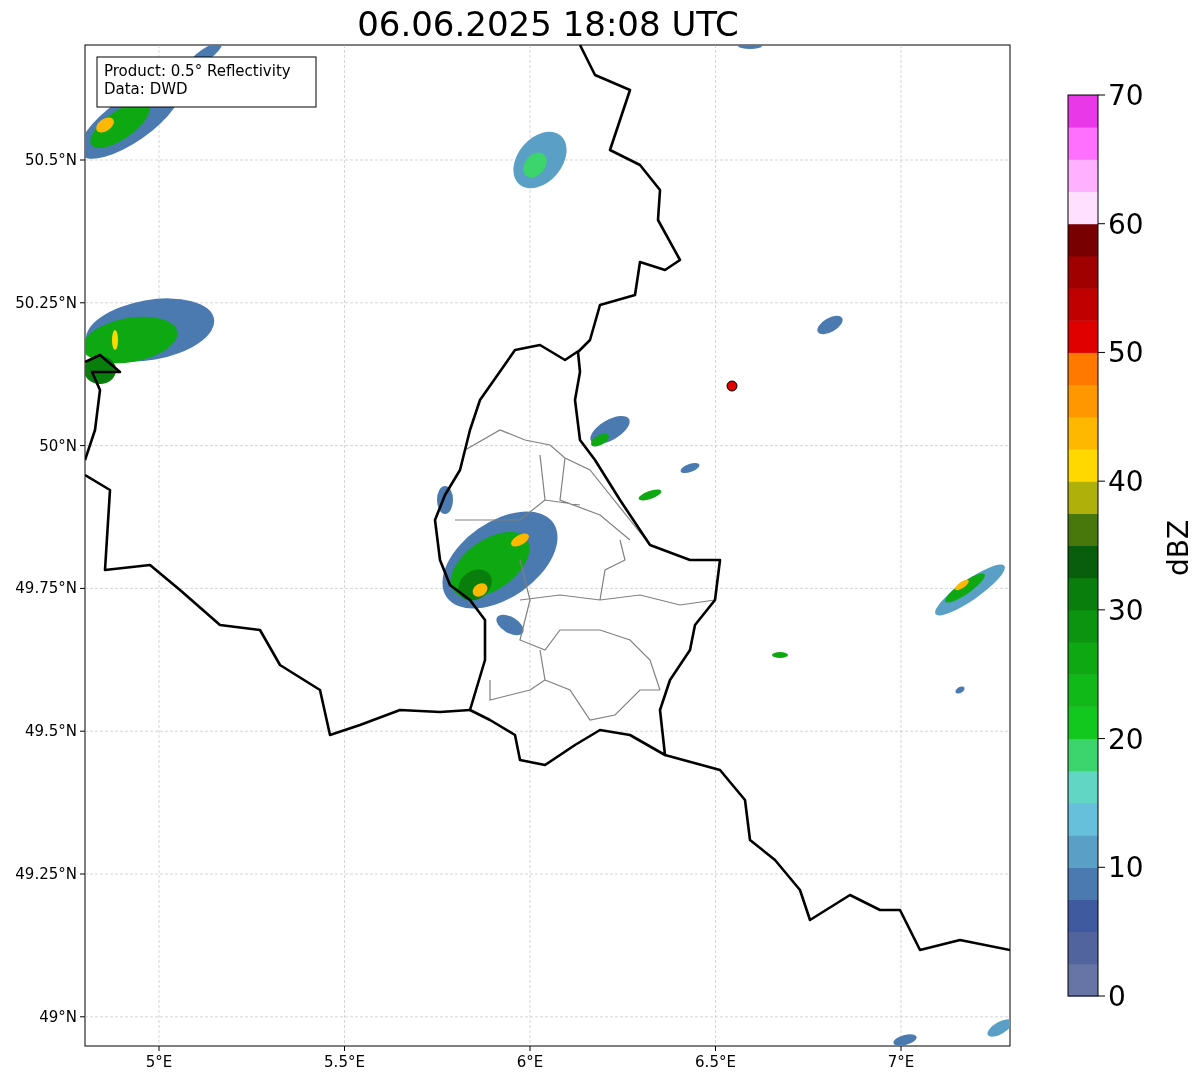  Describe the element at coordinates (1126, 482) in the screenshot. I see `colorbar-tick-label: 40` at that location.